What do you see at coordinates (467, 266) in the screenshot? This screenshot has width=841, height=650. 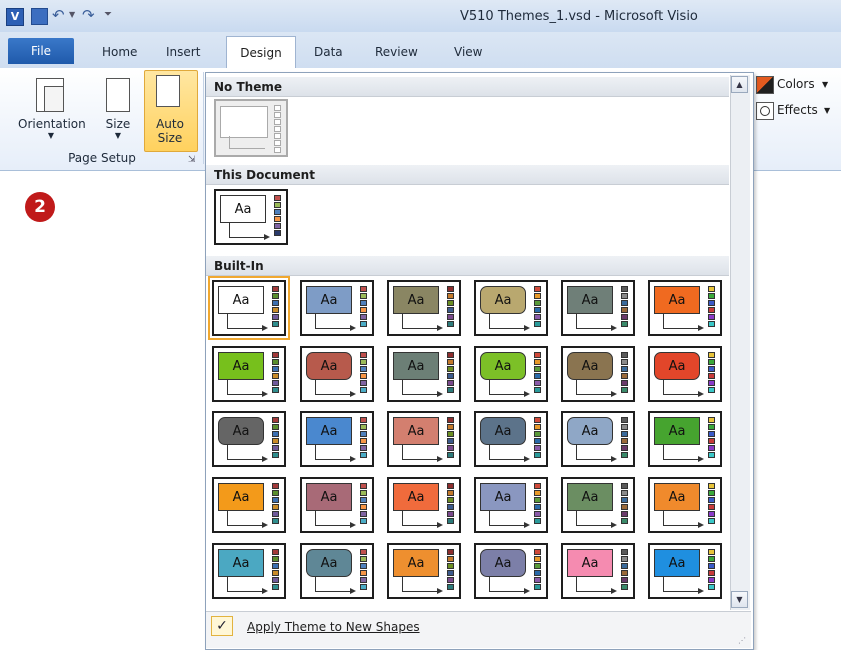 I see `section-built-in: Built-In` at bounding box center [467, 266].